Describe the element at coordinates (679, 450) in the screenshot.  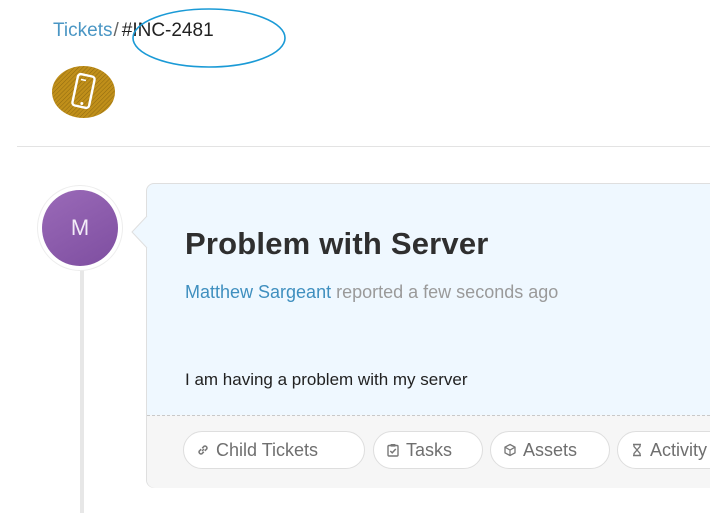
I see `tab-activity-label: Activity` at that location.